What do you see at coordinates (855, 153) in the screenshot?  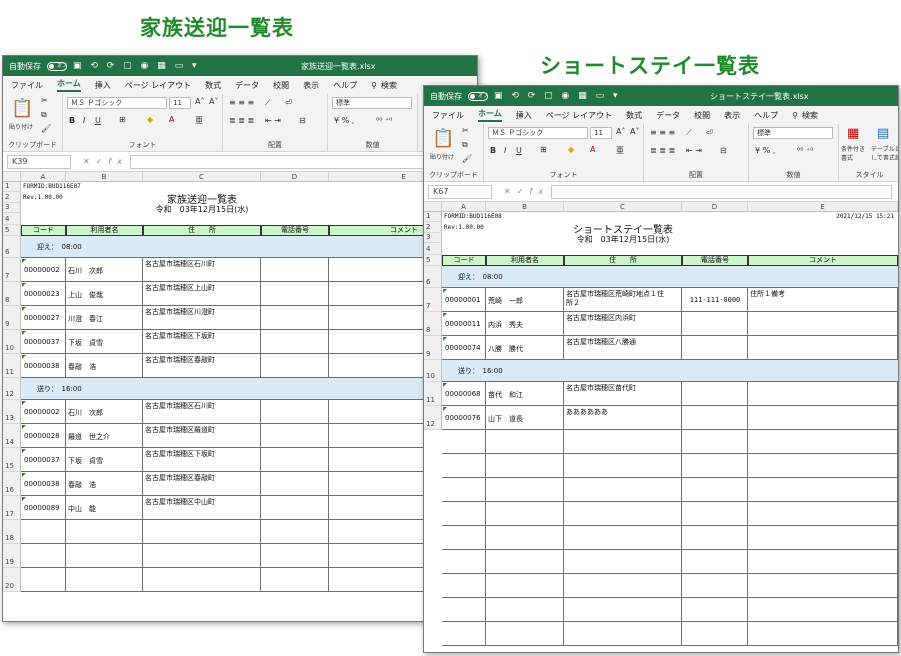 I see `cond-format-label: 条件付き書式` at bounding box center [855, 153].